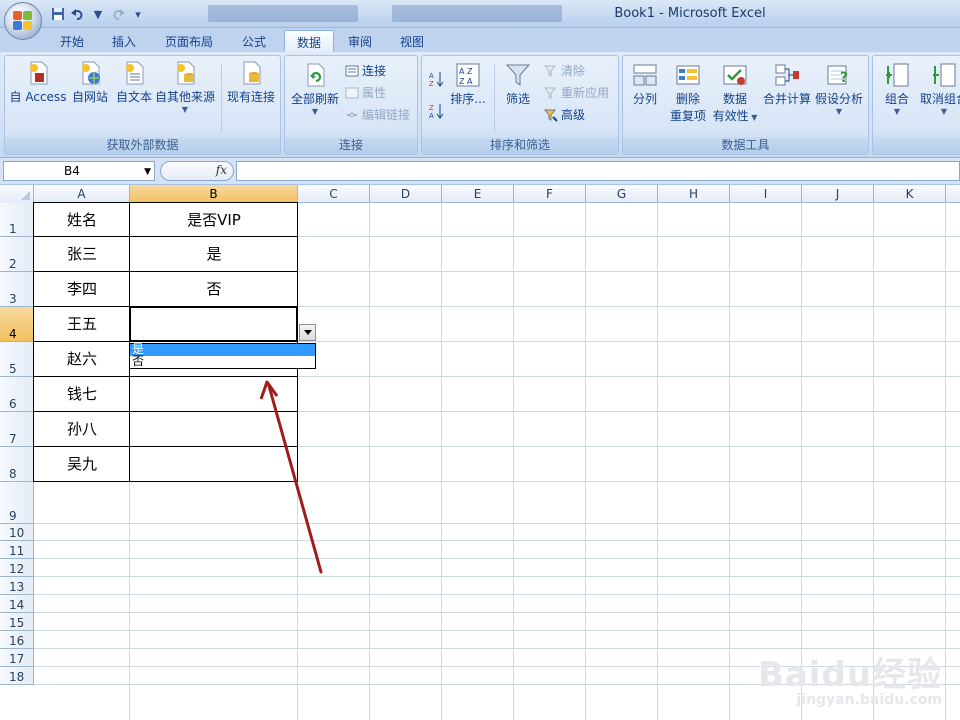 Image resolution: width=960 pixels, height=720 pixels. I want to click on group-external-data: 自 Access 自网站 自文本 自其他来源 ▼ 现有连接 获取外部数据, so click(142, 105).